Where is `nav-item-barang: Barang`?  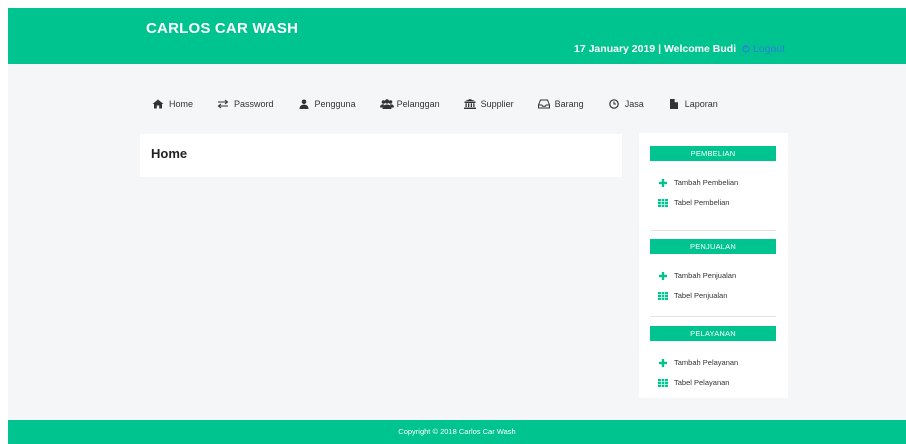 nav-item-barang: Barang is located at coordinates (560, 104).